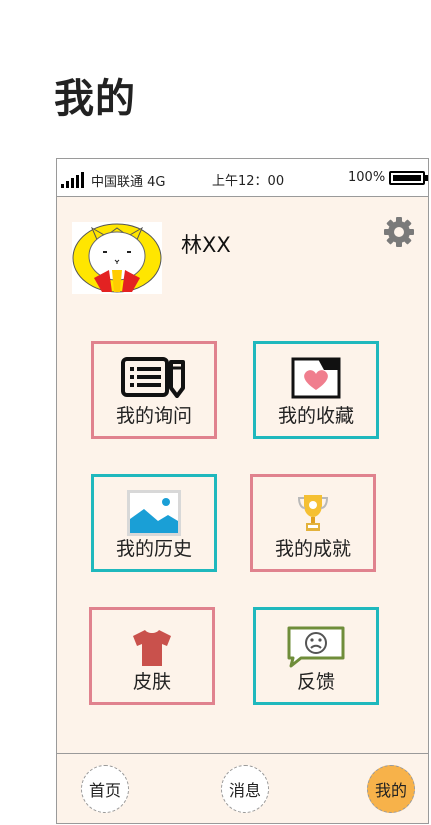 The width and height of the screenshot is (431, 825). What do you see at coordinates (399, 232) in the screenshot?
I see `gear-icon` at bounding box center [399, 232].